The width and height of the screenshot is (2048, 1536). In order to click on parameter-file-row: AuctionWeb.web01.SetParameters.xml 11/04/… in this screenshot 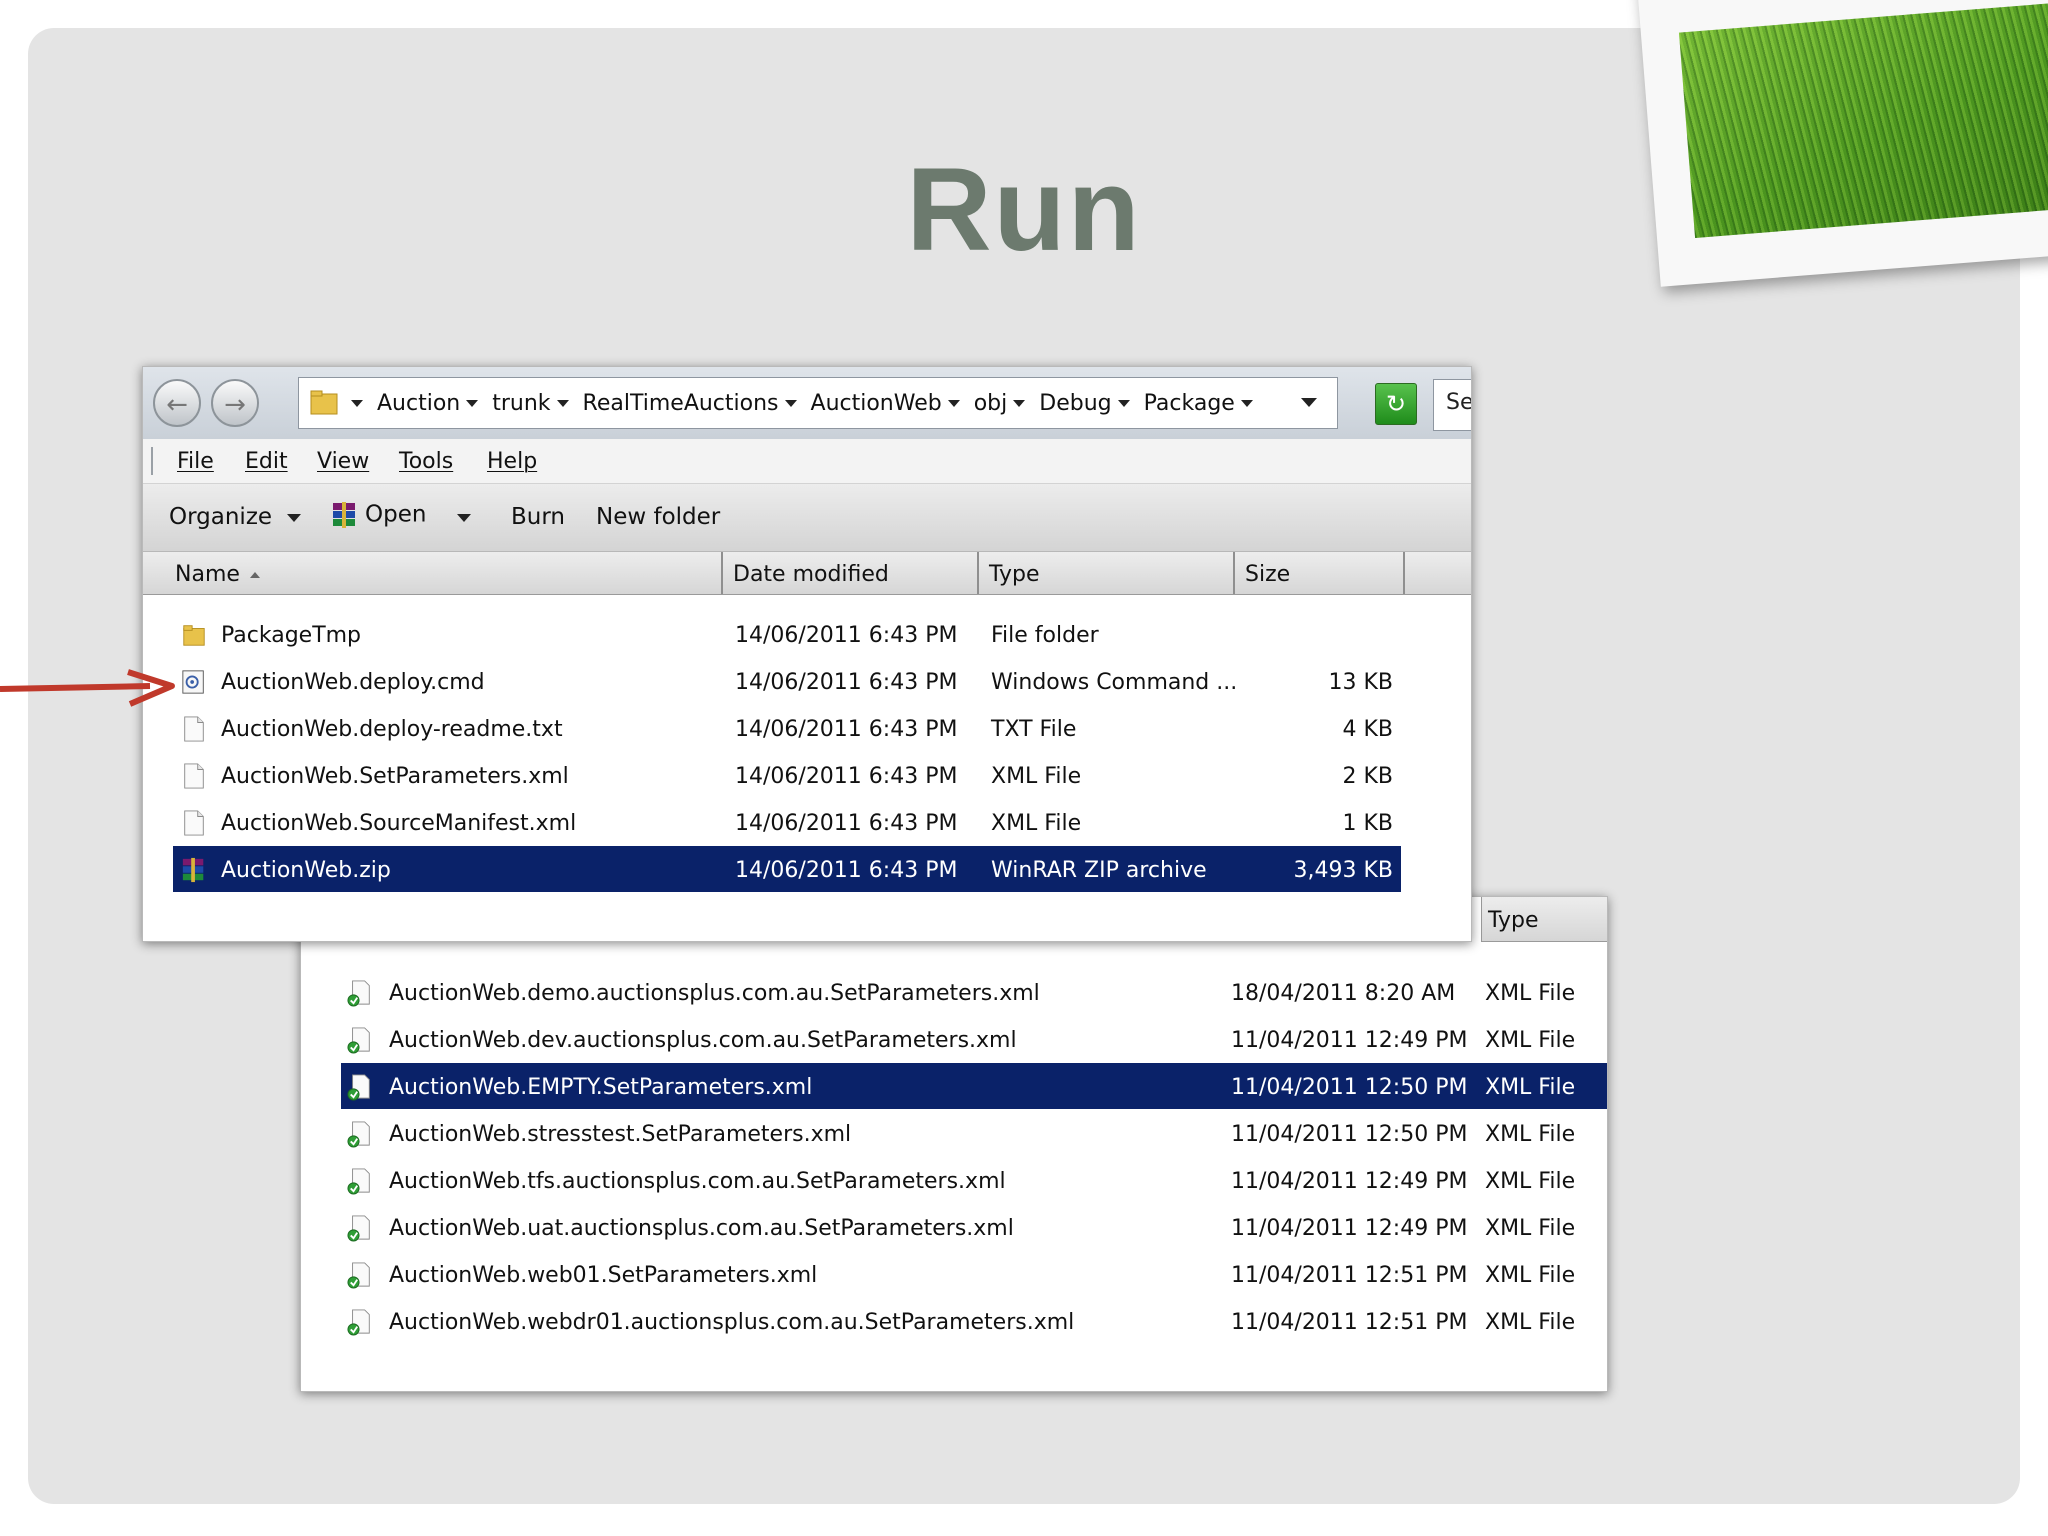, I will do `click(974, 1274)`.